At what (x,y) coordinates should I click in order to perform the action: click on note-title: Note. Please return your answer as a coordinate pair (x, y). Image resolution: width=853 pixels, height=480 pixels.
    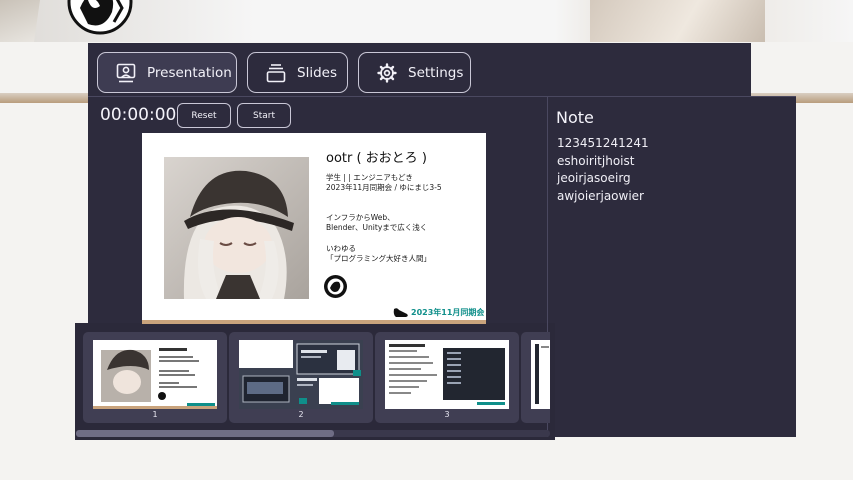
    Looking at the image, I should click on (575, 117).